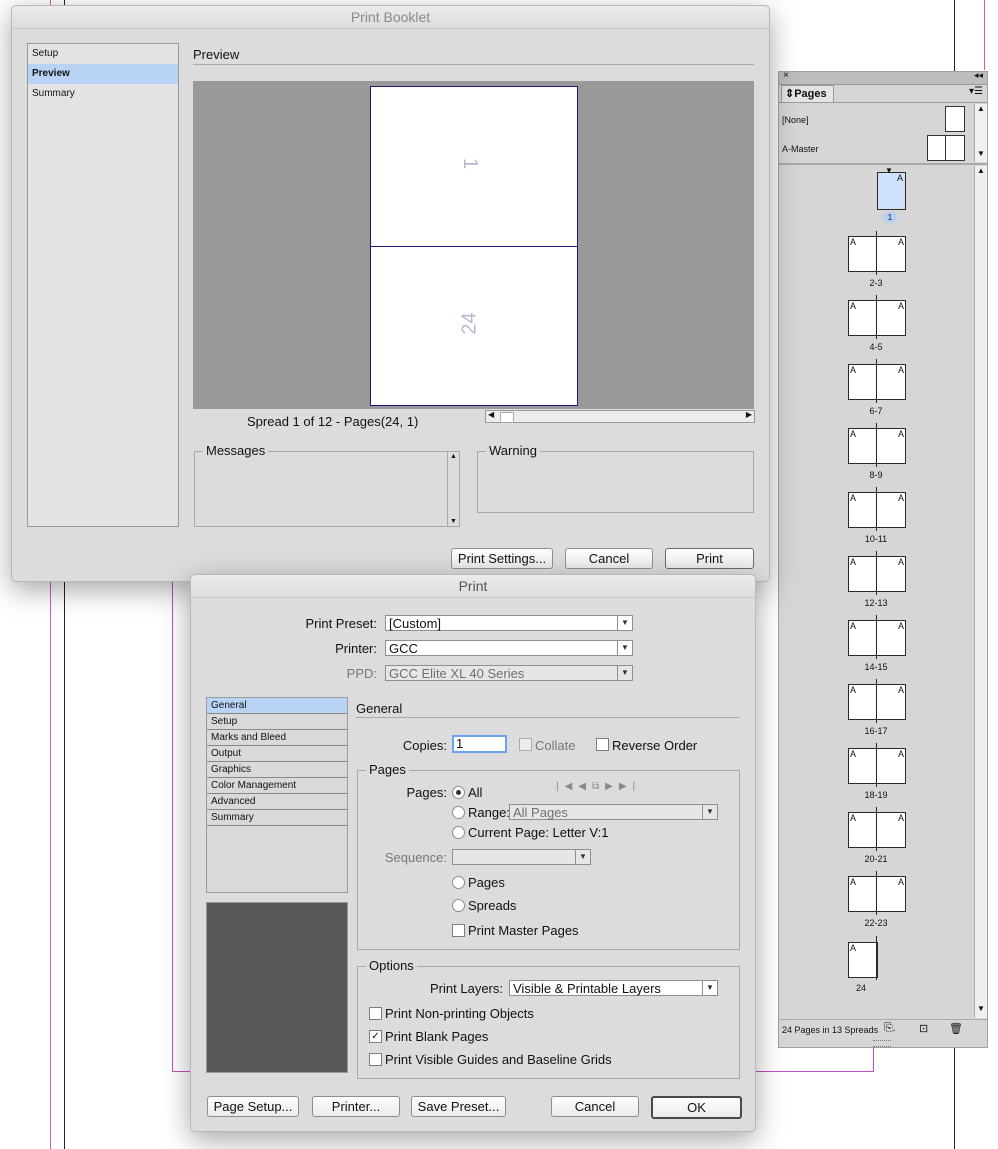 Image resolution: width=998 pixels, height=1149 pixels. What do you see at coordinates (375, 1013) in the screenshot?
I see `print-non-printing-checkbox` at bounding box center [375, 1013].